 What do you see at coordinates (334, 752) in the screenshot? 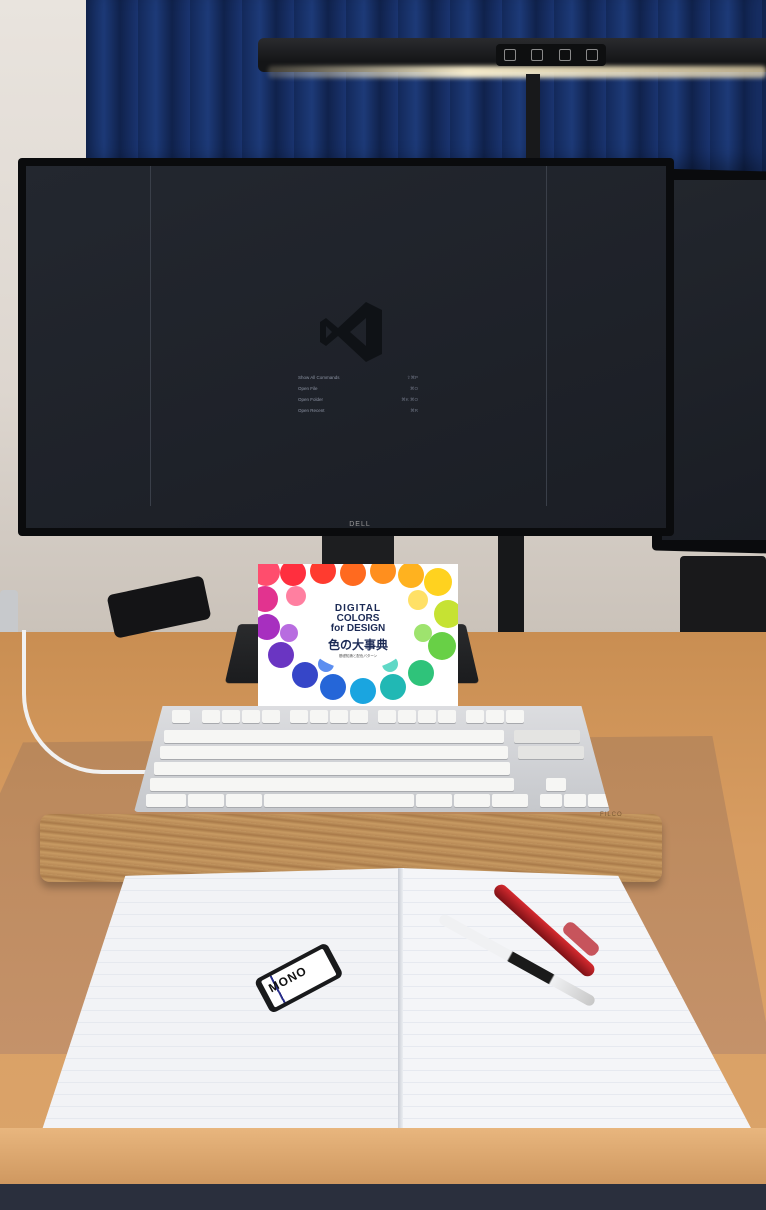
I see `key-row-qwerty` at bounding box center [334, 752].